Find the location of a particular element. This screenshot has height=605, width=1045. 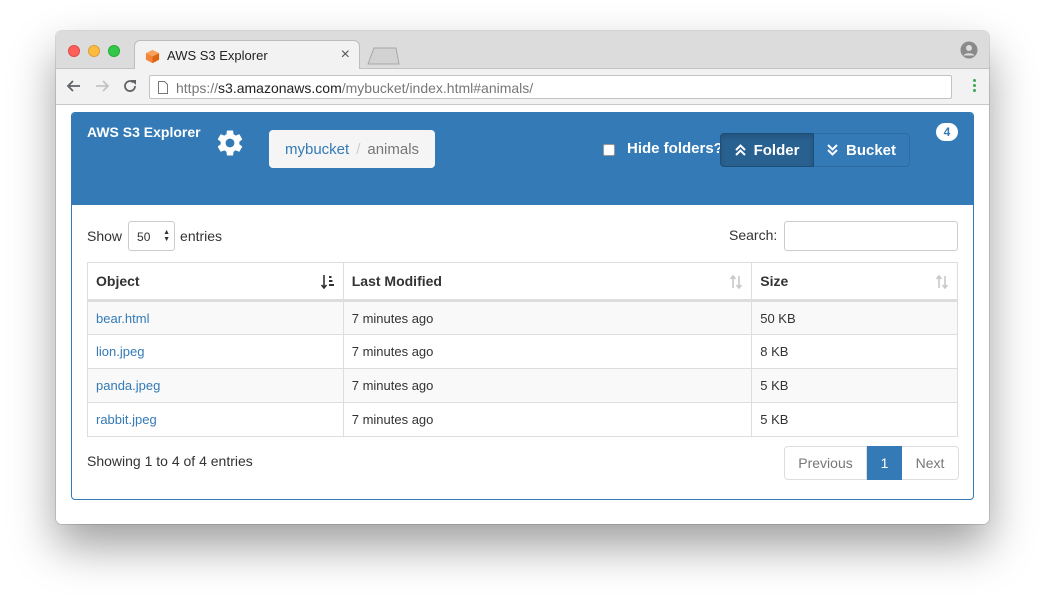

entries-length-control: Show 50 ▲ ▼ entries is located at coordinates (154, 236).